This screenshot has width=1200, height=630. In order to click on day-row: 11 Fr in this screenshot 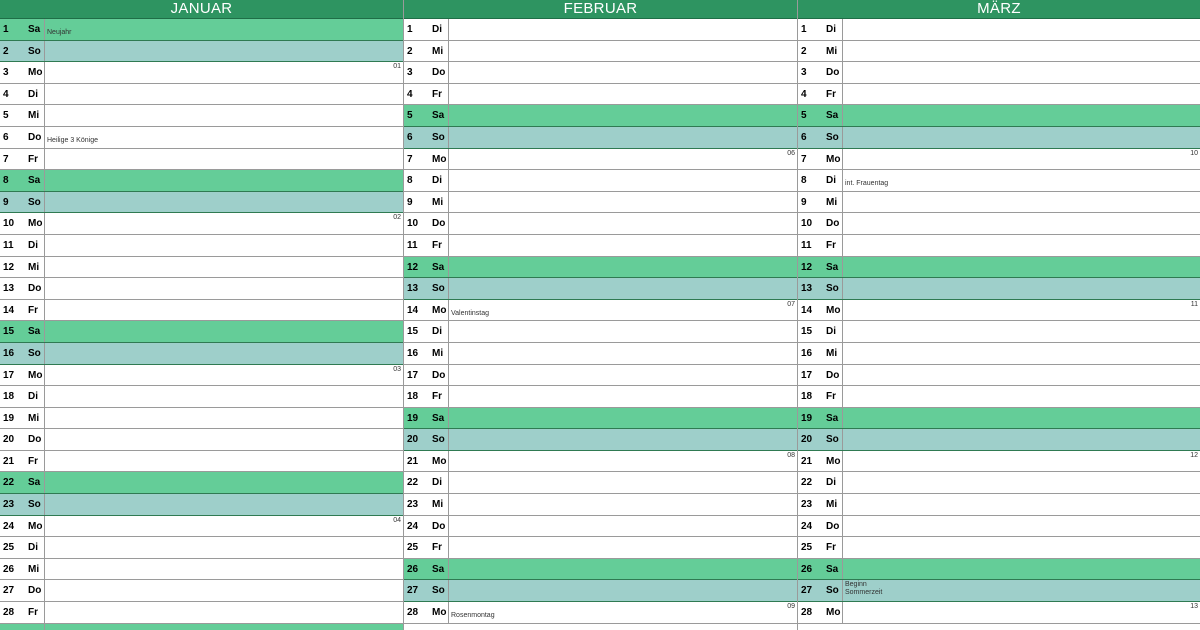, I will do `click(600, 245)`.